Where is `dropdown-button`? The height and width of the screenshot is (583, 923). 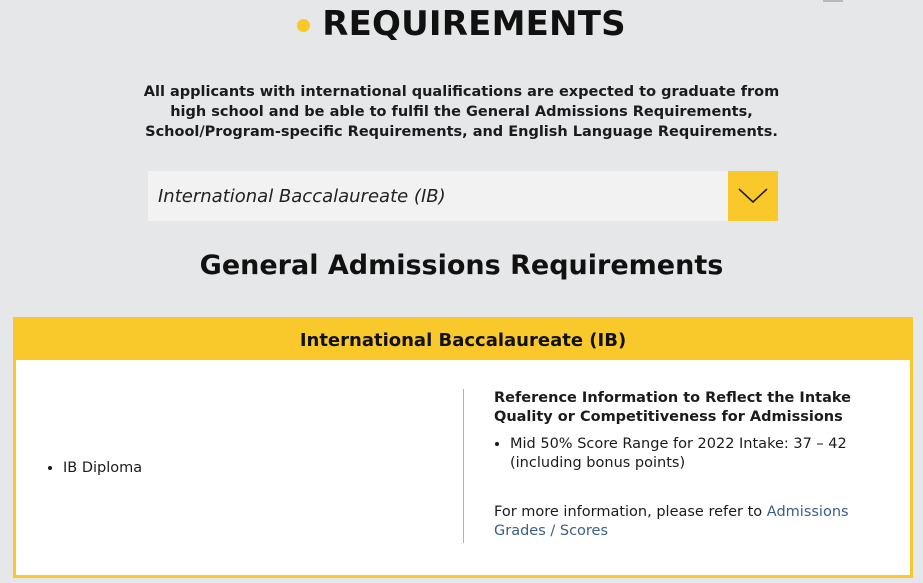 dropdown-button is located at coordinates (753, 196).